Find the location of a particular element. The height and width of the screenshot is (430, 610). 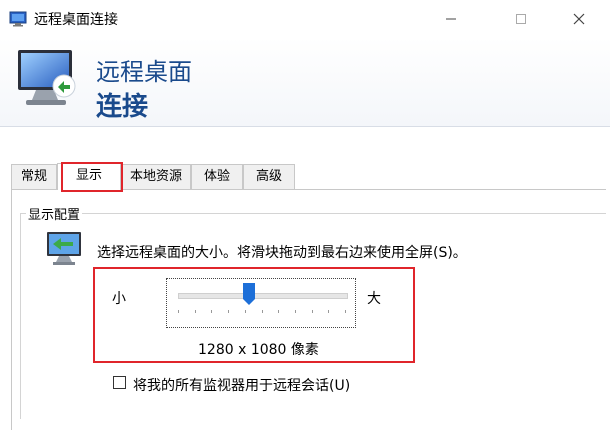

monitor-icon is located at coordinates (65, 251).